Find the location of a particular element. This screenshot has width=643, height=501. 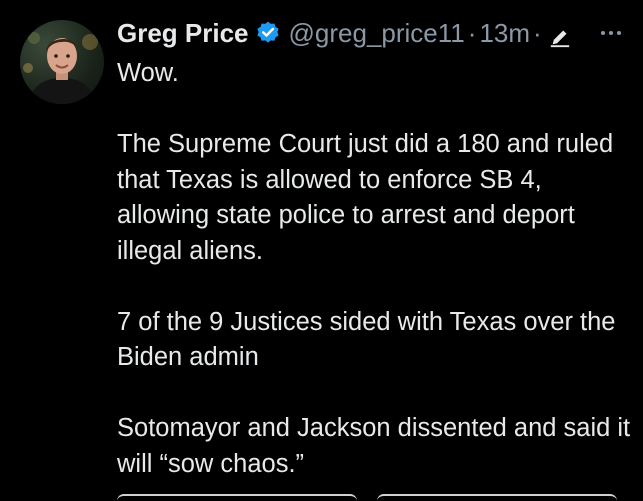

tweet-header: Greg Price @greg_price11 · 13m · is located at coordinates (344, 33).